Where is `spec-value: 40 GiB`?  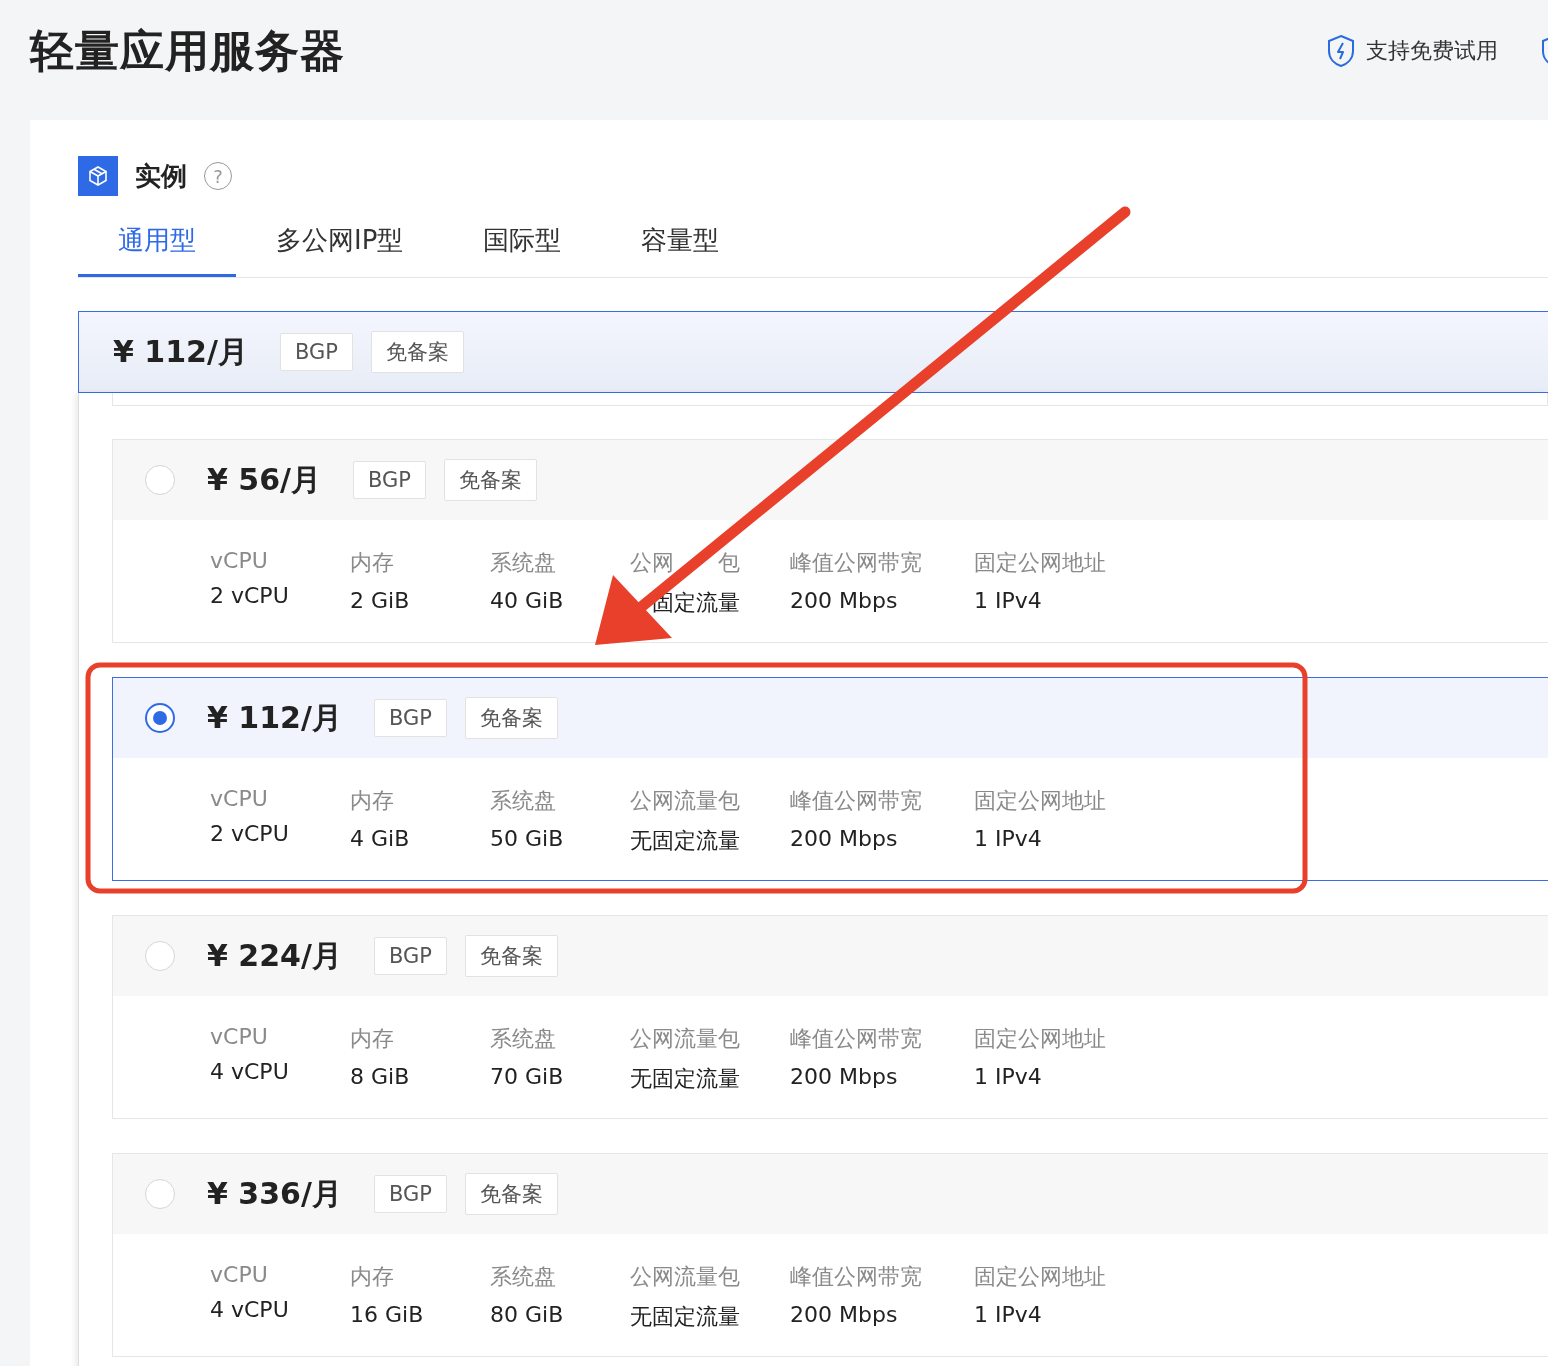 spec-value: 40 GiB is located at coordinates (527, 600).